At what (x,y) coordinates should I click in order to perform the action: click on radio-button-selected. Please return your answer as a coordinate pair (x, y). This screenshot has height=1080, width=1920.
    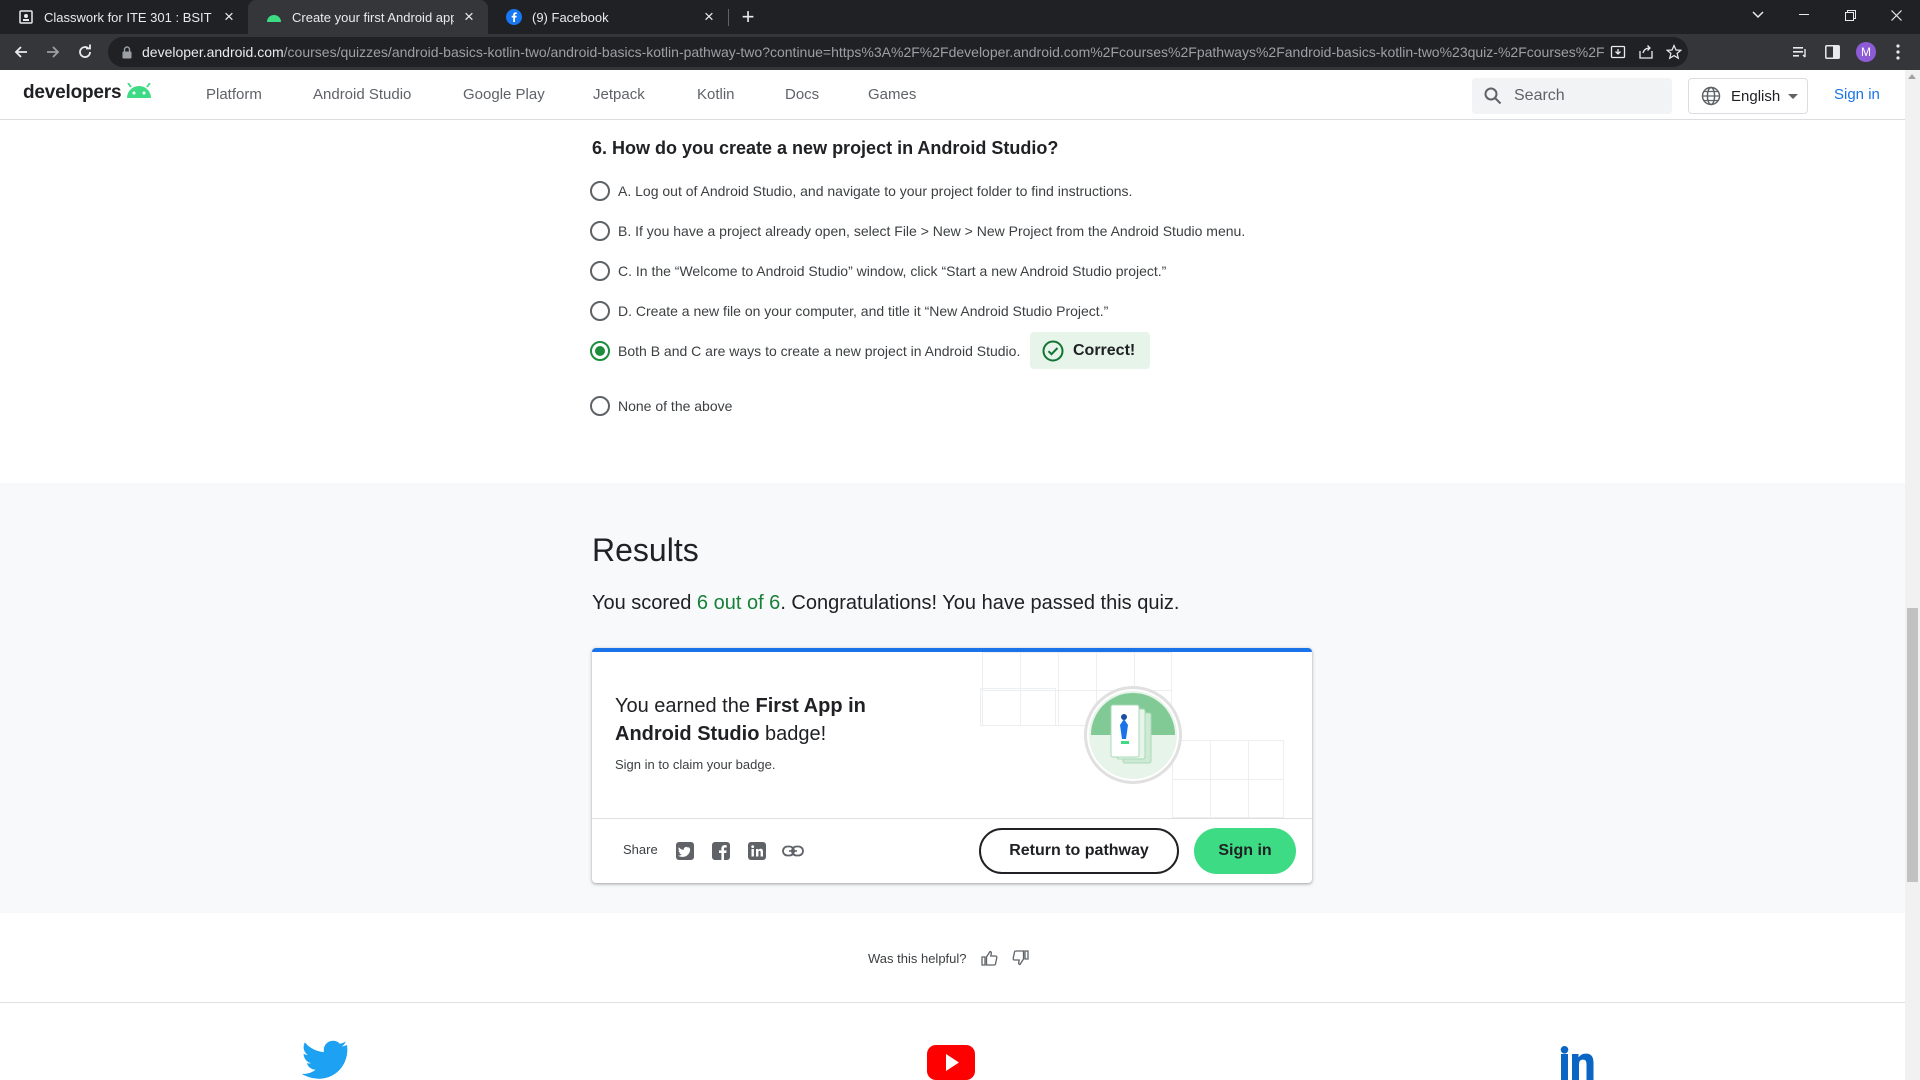
    Looking at the image, I should click on (600, 351).